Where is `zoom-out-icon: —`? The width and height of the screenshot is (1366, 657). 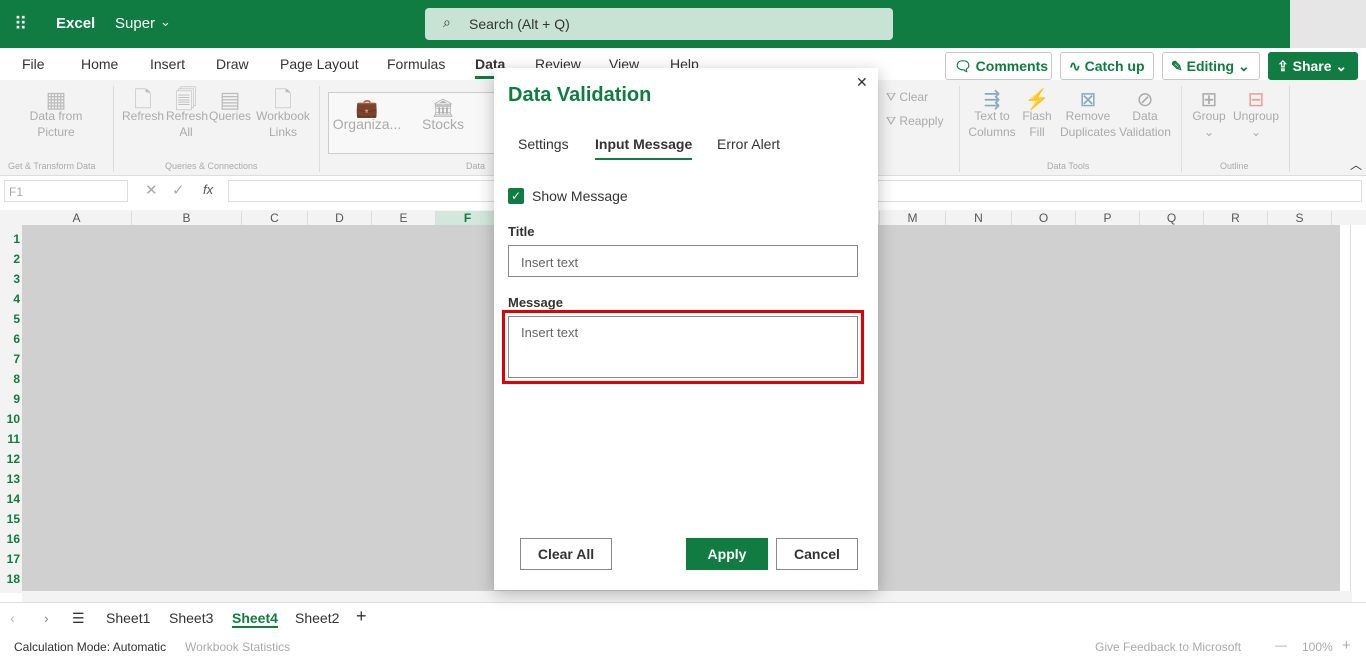
zoom-out-icon: — is located at coordinates (1281, 645).